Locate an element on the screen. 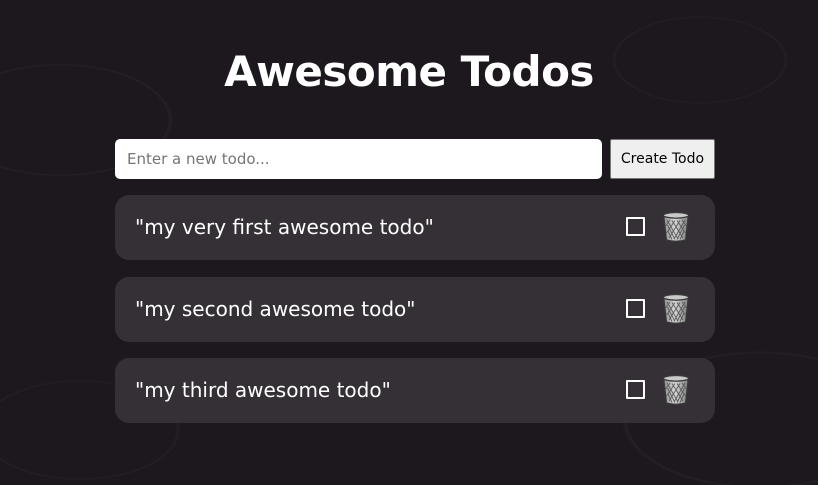 Image resolution: width=818 pixels, height=485 pixels. todo-item: "my third awesome todo" is located at coordinates (415, 390).